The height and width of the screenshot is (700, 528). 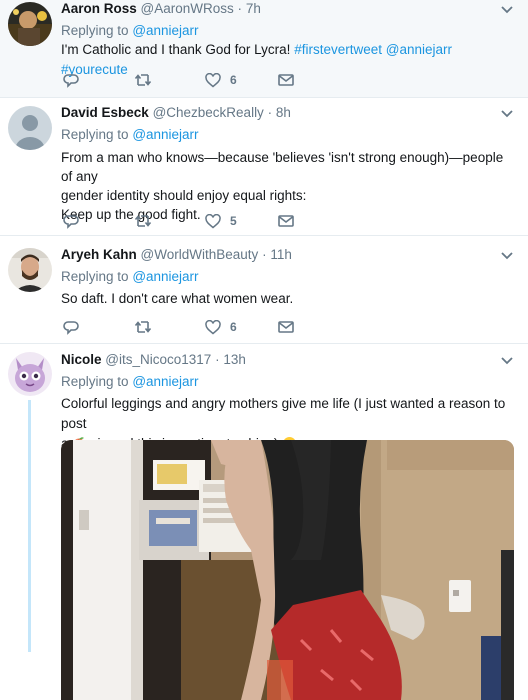 What do you see at coordinates (233, 221) in the screenshot?
I see `like-count: 5` at bounding box center [233, 221].